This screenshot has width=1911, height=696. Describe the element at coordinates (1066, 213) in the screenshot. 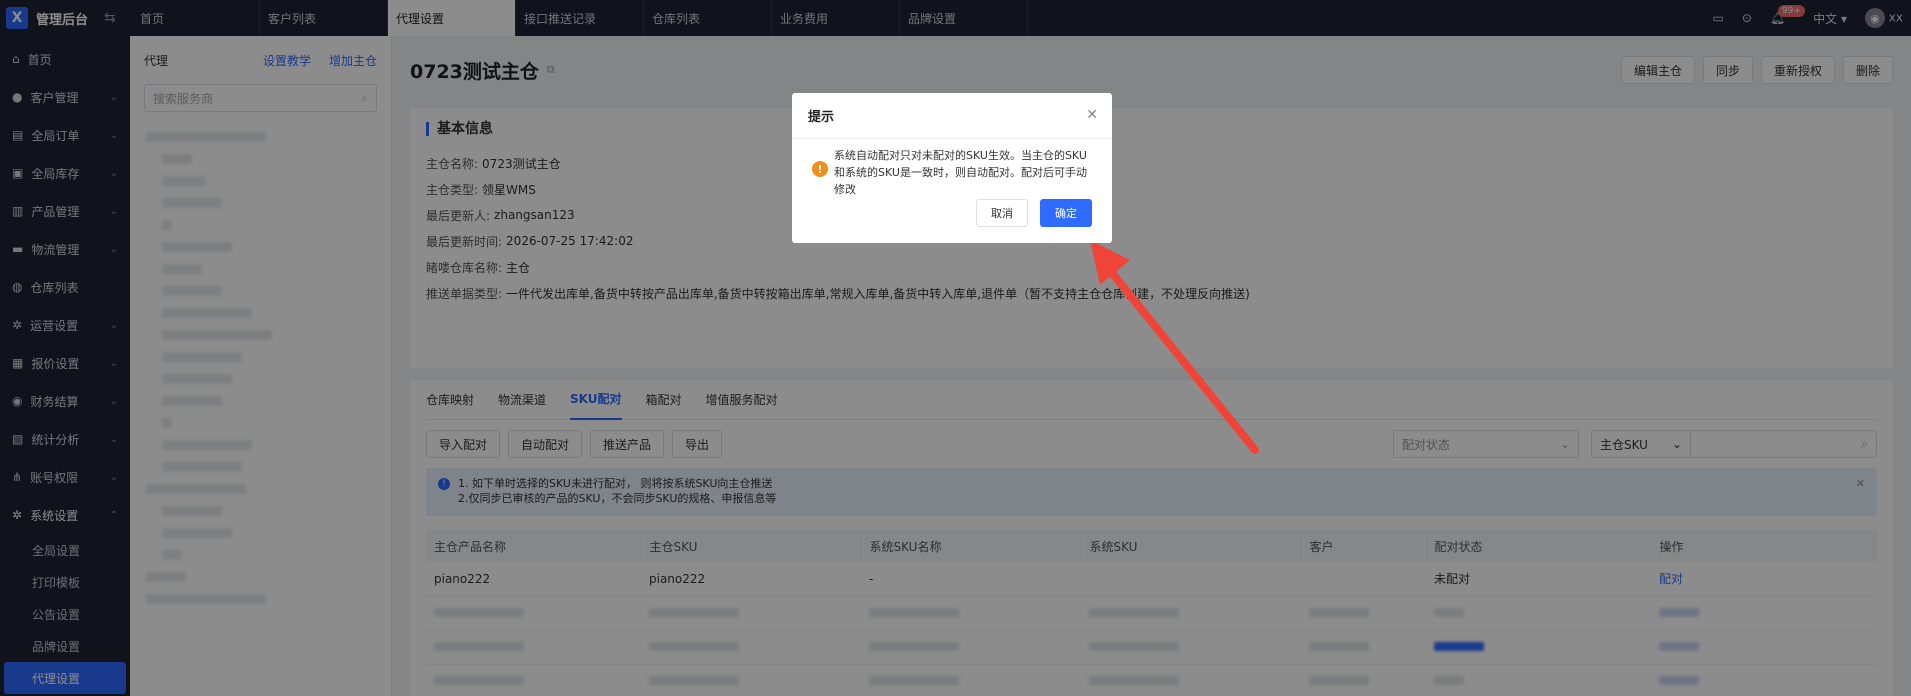

I see `confirm-button: 确定` at that location.